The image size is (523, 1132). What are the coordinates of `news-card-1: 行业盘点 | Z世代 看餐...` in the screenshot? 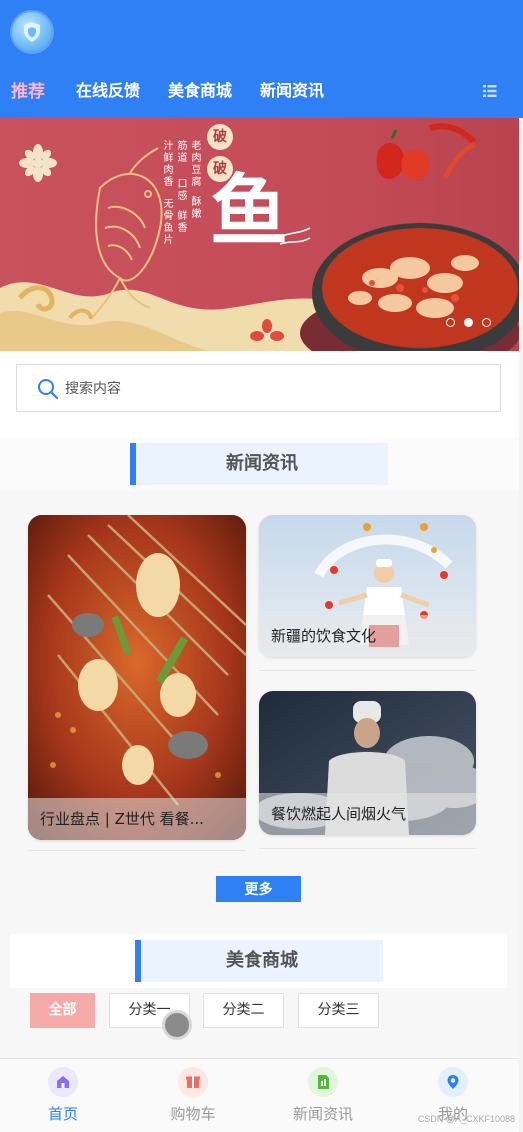 It's located at (137, 677).